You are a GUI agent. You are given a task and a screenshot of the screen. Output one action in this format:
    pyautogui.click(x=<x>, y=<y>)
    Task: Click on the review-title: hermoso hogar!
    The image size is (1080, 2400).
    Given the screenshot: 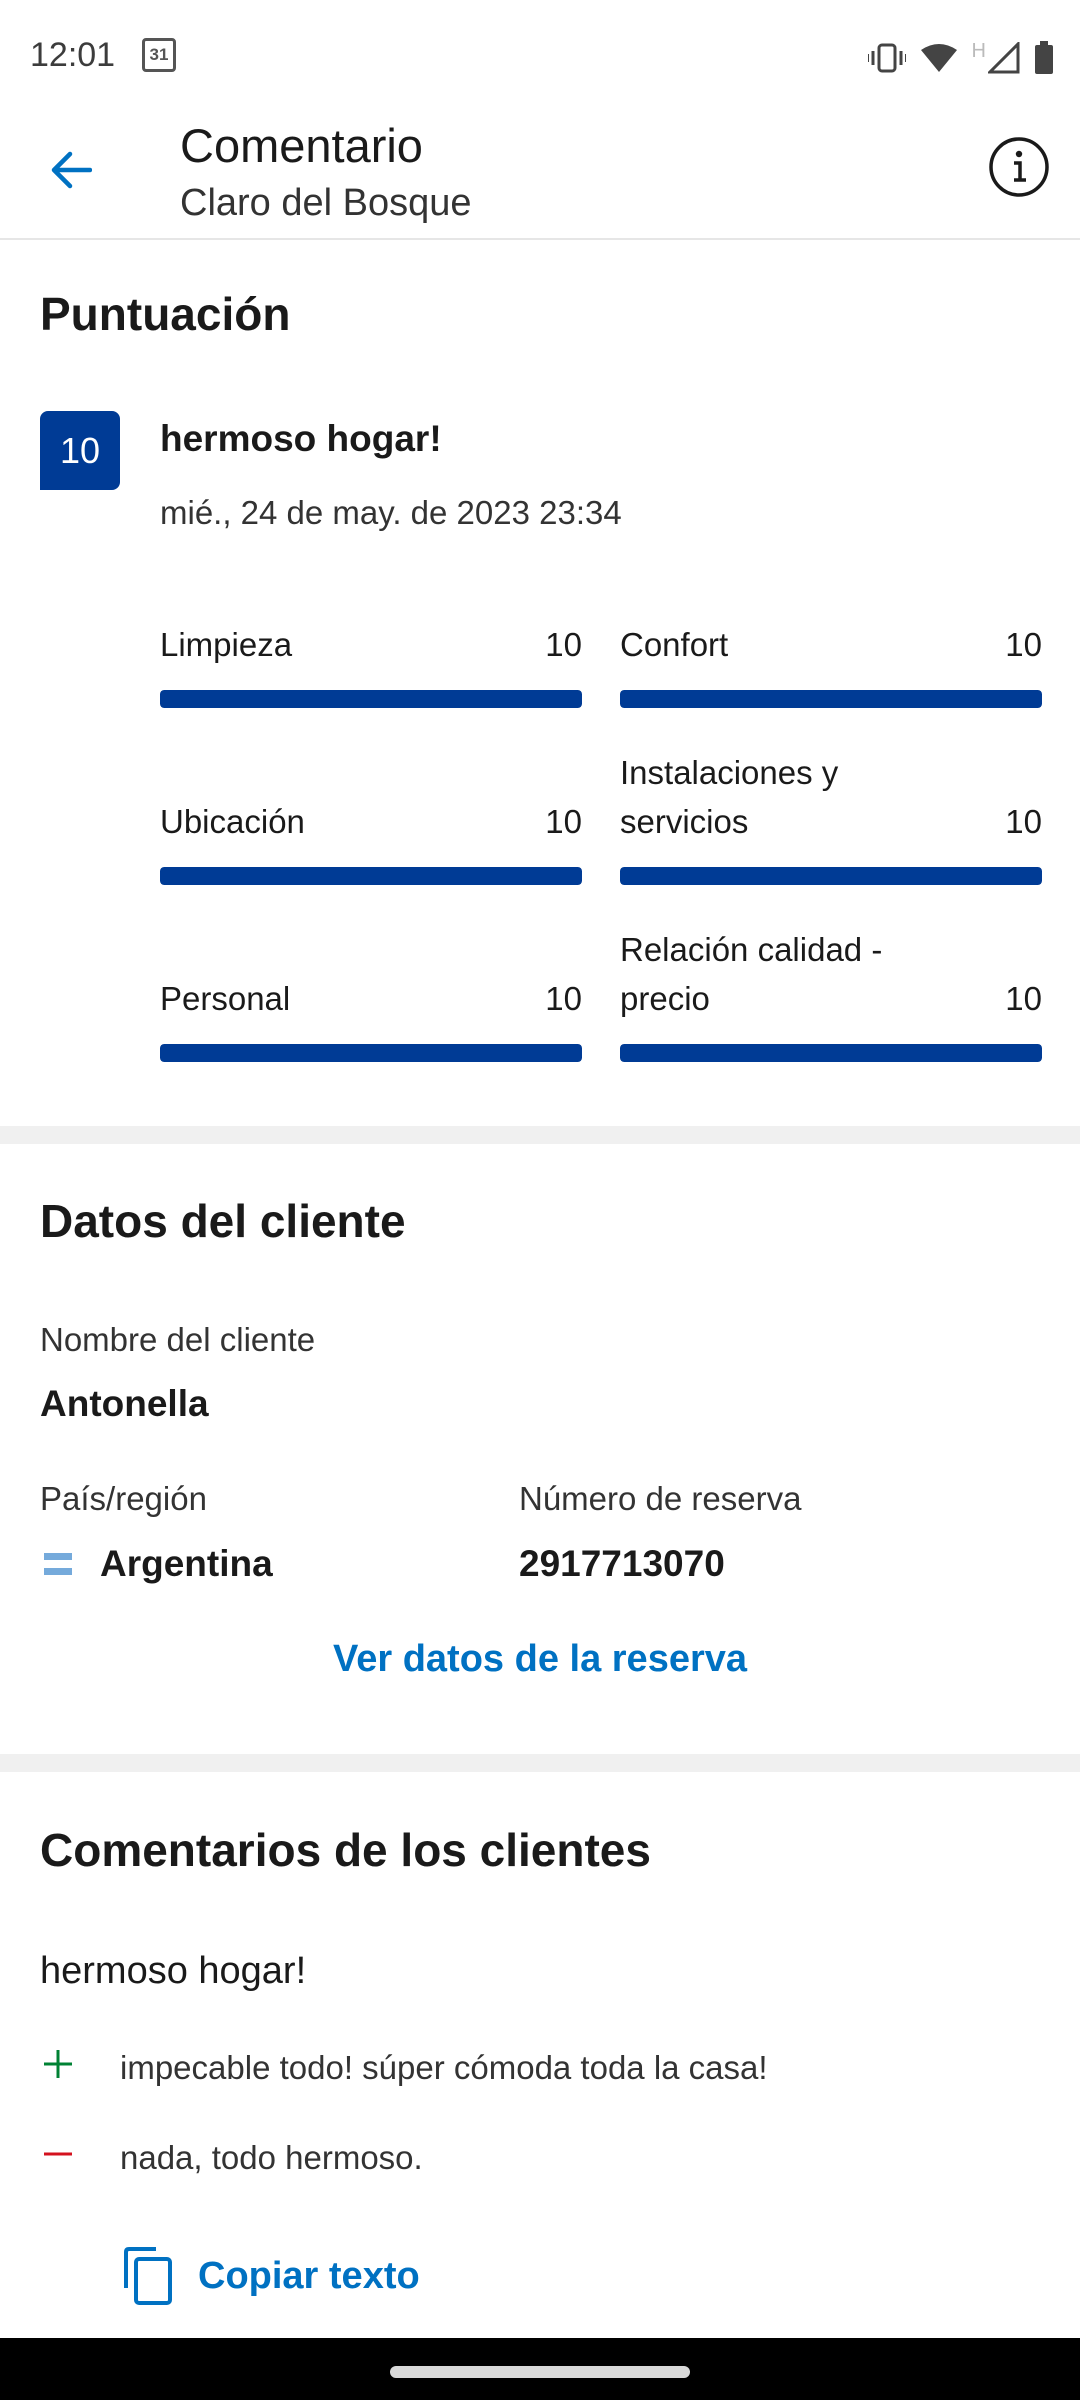 What is the action you would take?
    pyautogui.click(x=301, y=438)
    